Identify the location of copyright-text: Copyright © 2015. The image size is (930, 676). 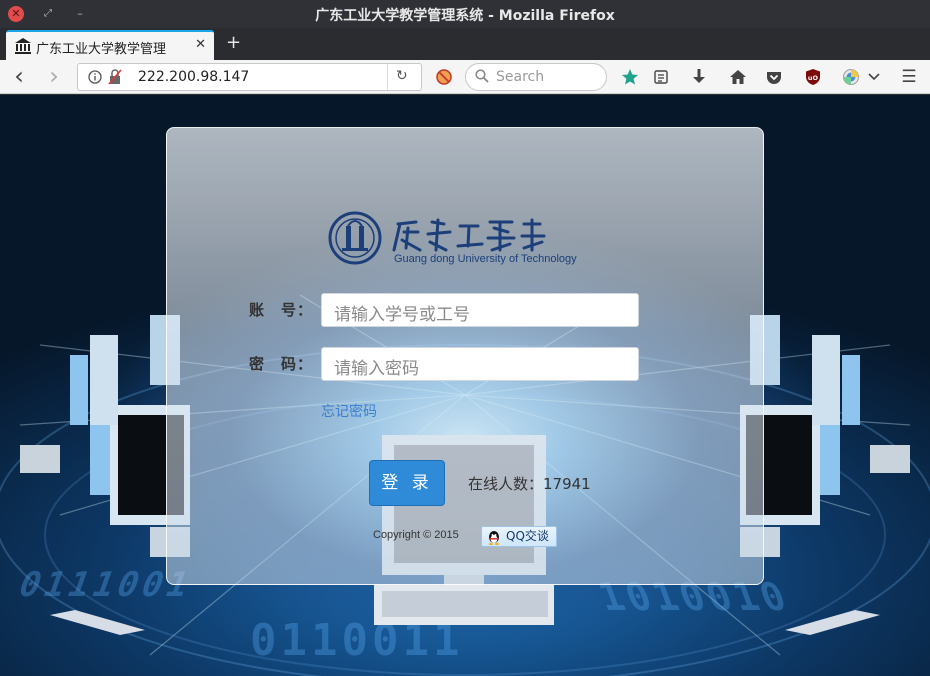
(416, 535).